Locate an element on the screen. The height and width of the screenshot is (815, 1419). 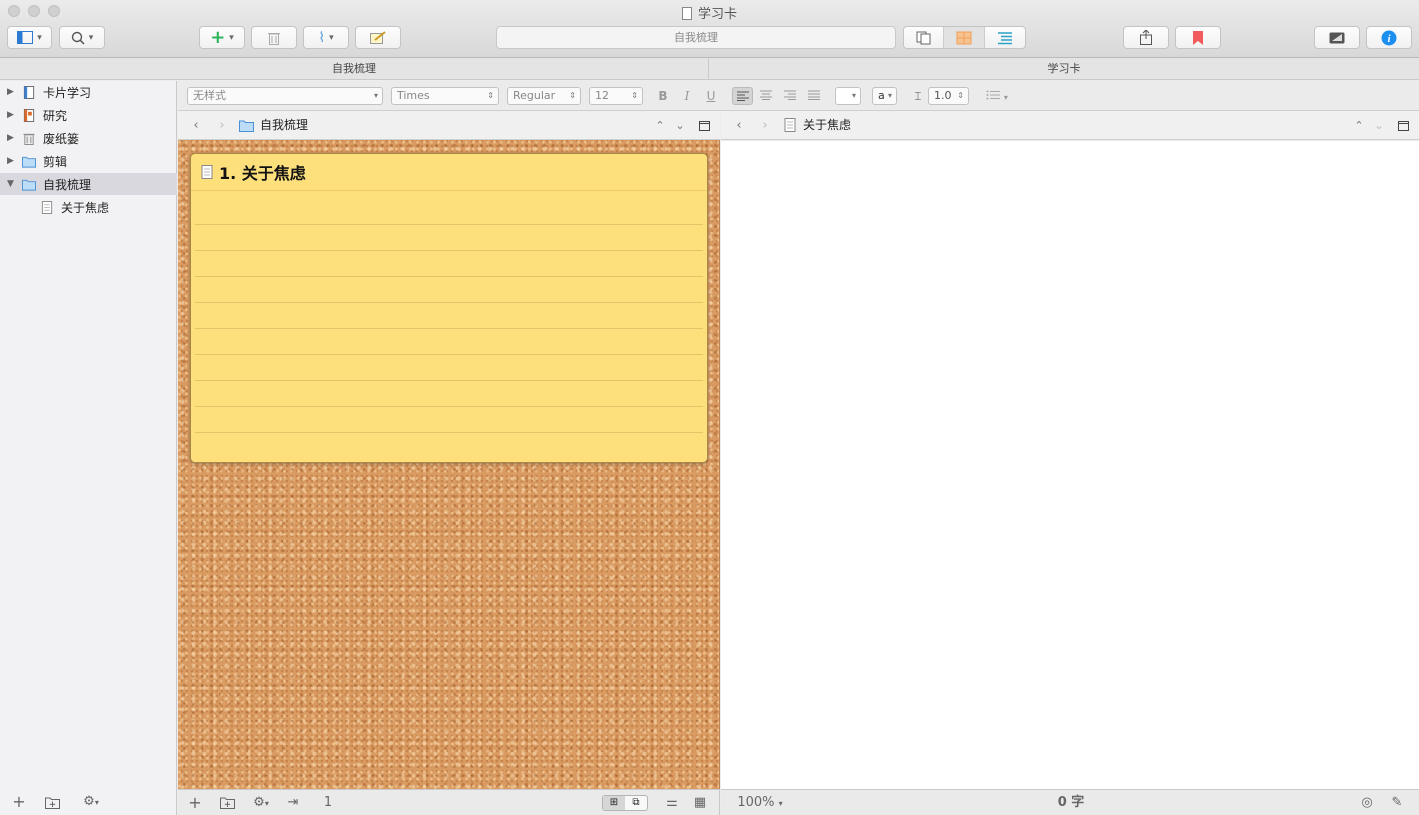
document-icon is located at coordinates (790, 125).